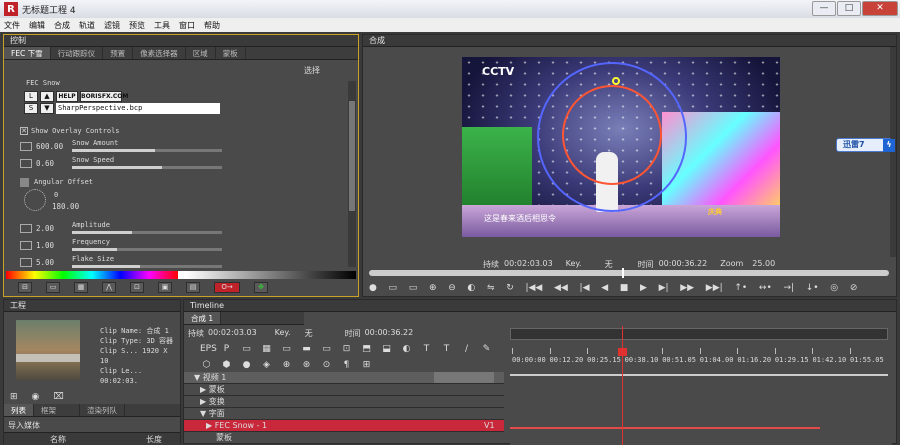 Image resolution: width=900 pixels, height=445 pixels. What do you see at coordinates (226, 365) in the screenshot?
I see `timeline-tool-icon: ⬢` at bounding box center [226, 365].